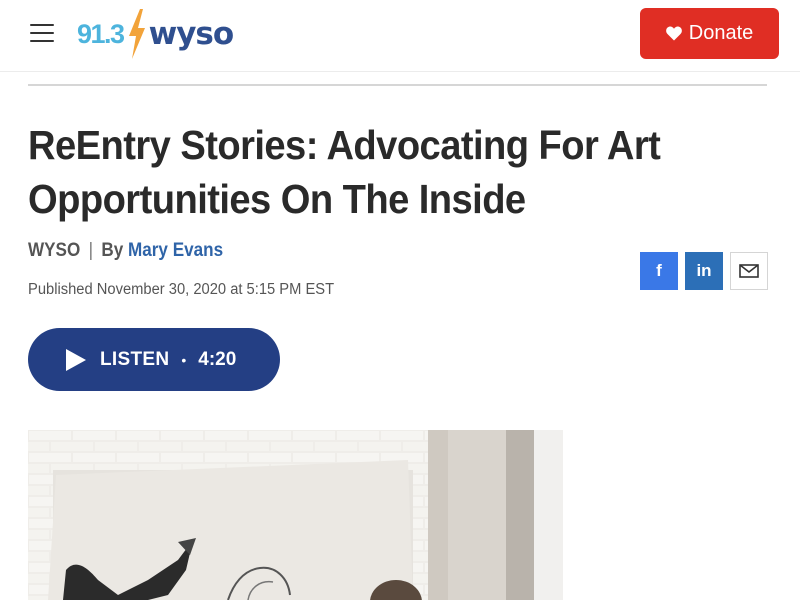 Image resolution: width=800 pixels, height=600 pixels. Describe the element at coordinates (721, 33) in the screenshot. I see `donate-label: Donate` at that location.